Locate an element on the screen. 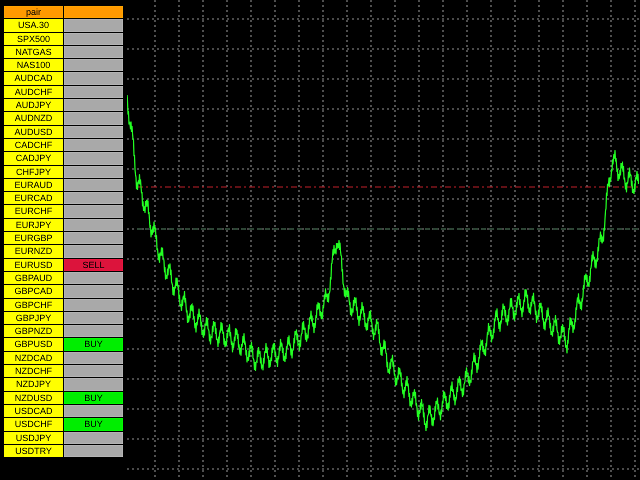 The image size is (640, 480). signal-cell: SELL is located at coordinates (93, 264).